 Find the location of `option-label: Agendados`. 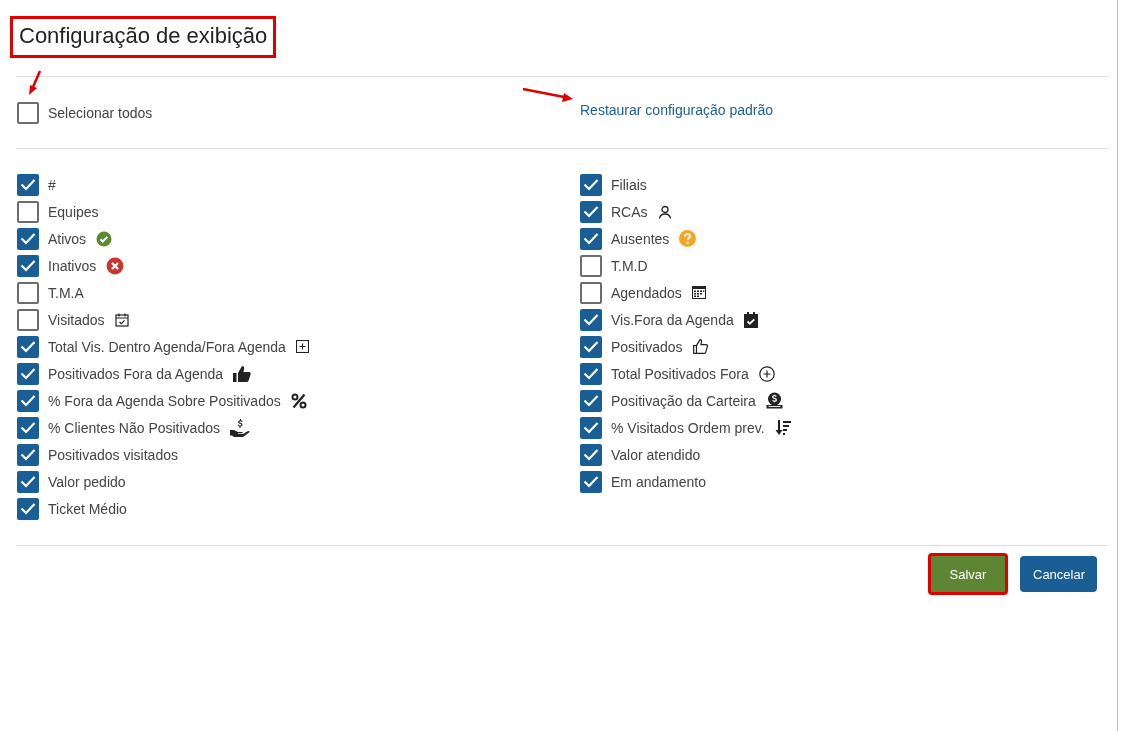

option-label: Agendados is located at coordinates (646, 292).